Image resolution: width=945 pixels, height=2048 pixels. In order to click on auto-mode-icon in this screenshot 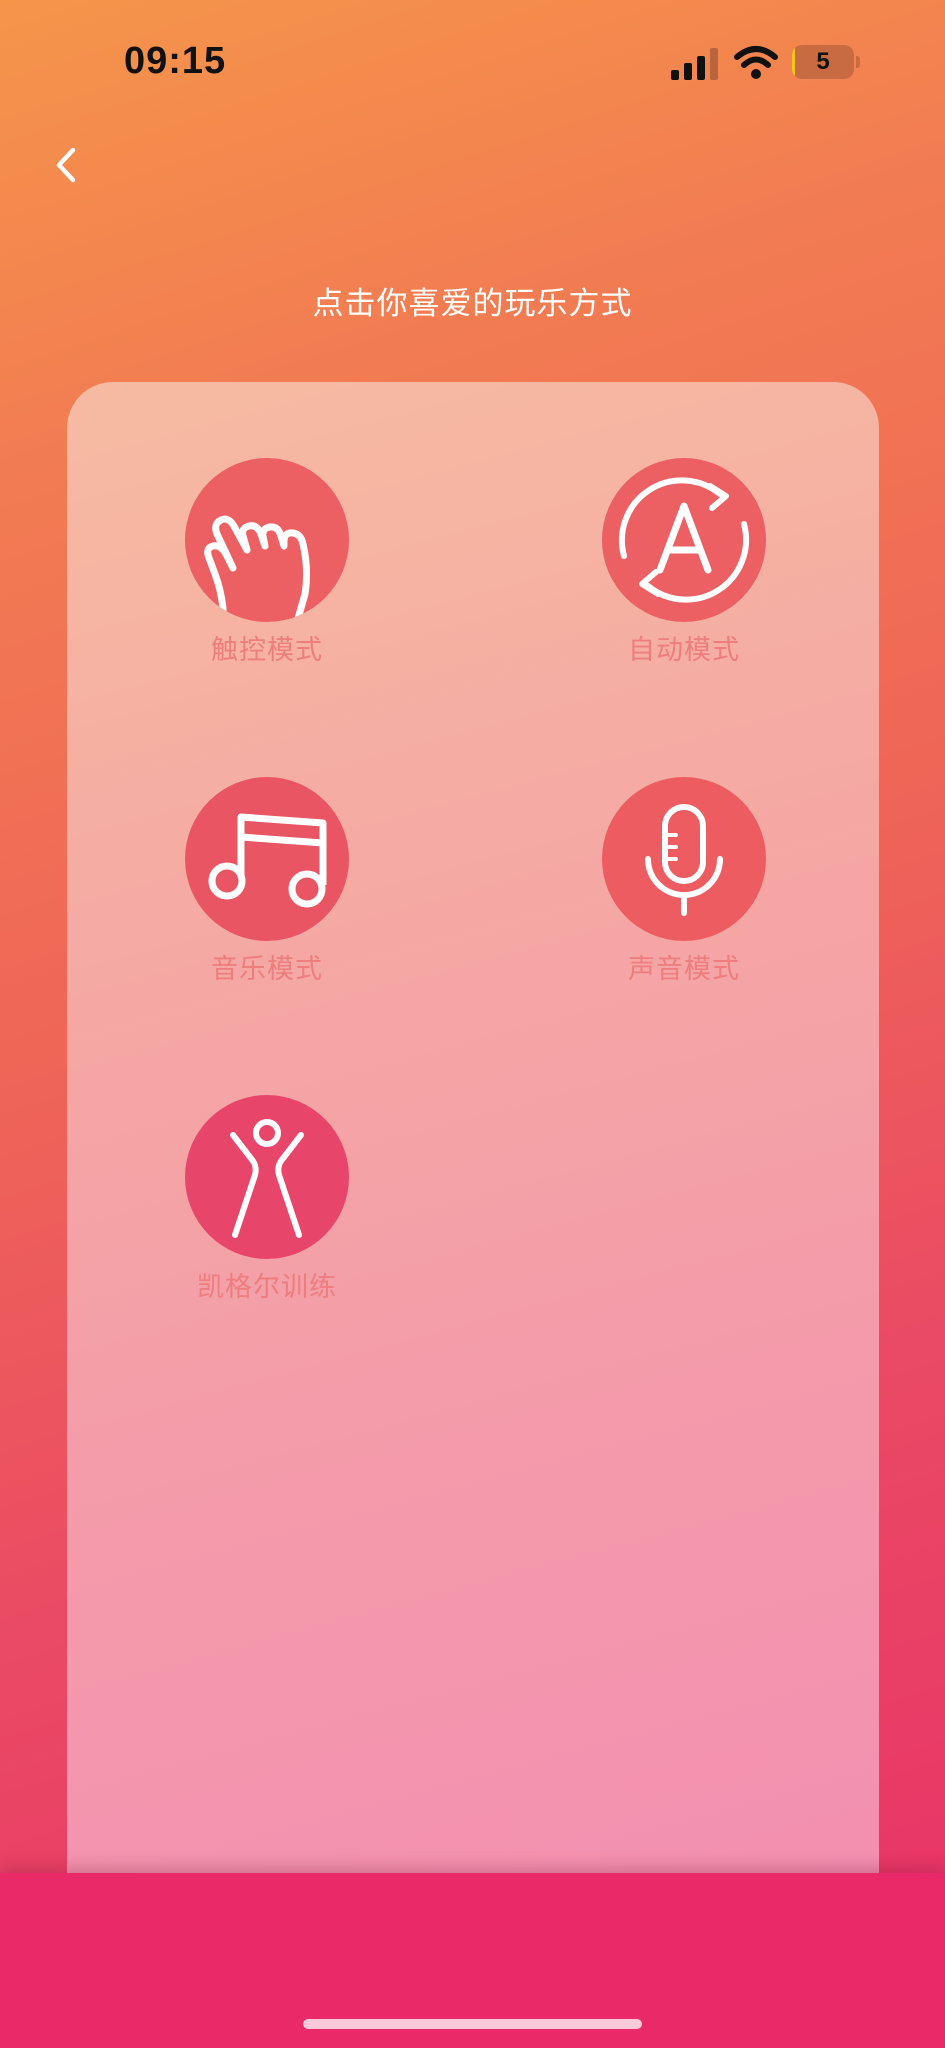, I will do `click(684, 540)`.